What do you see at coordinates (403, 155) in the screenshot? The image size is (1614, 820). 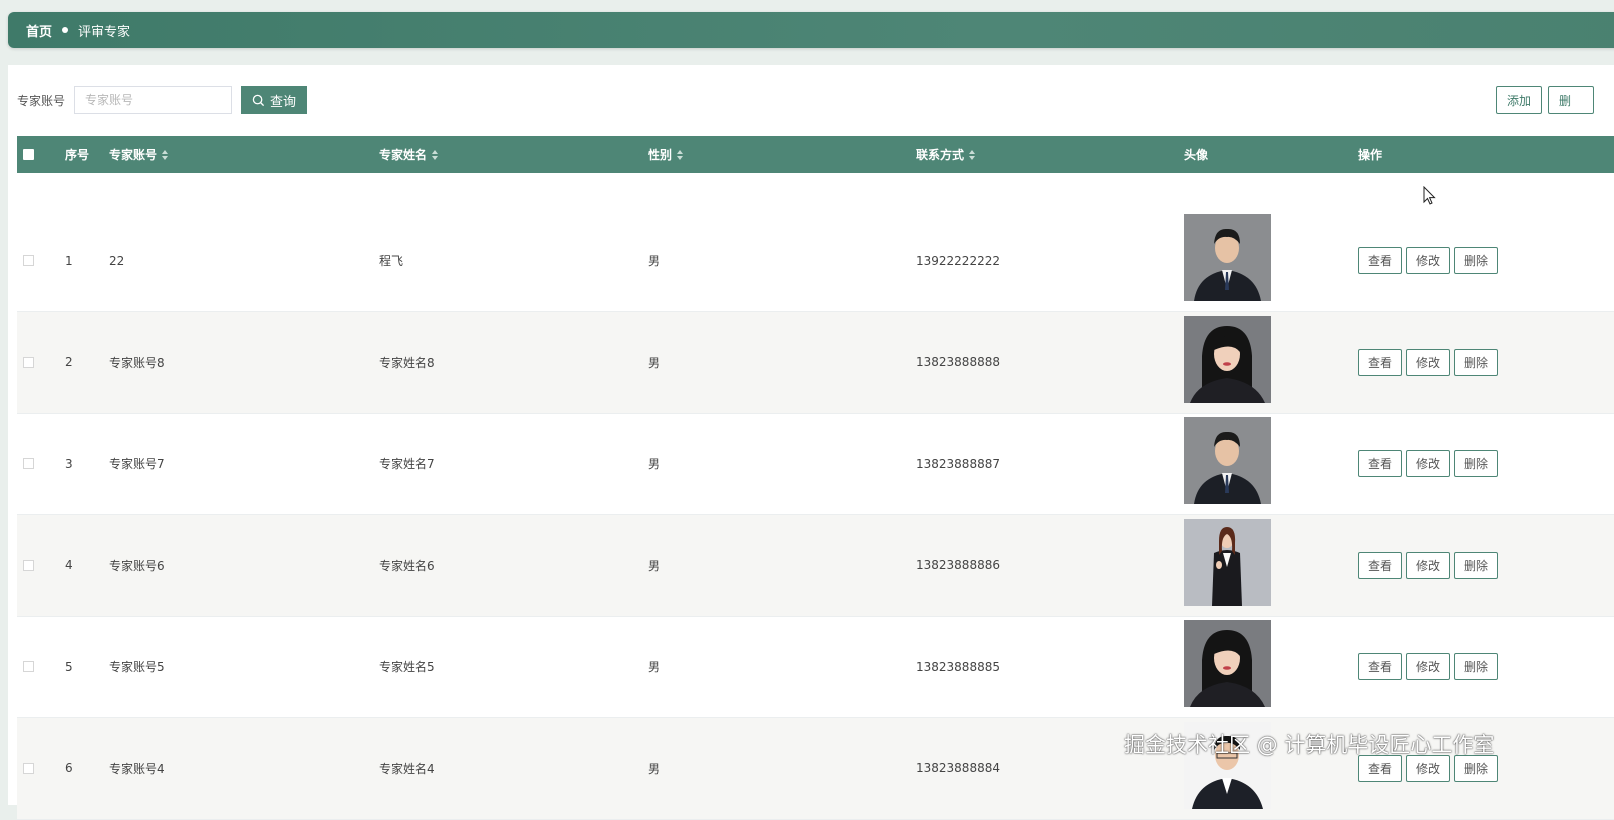 I see `col-name-label: 专家姓名` at bounding box center [403, 155].